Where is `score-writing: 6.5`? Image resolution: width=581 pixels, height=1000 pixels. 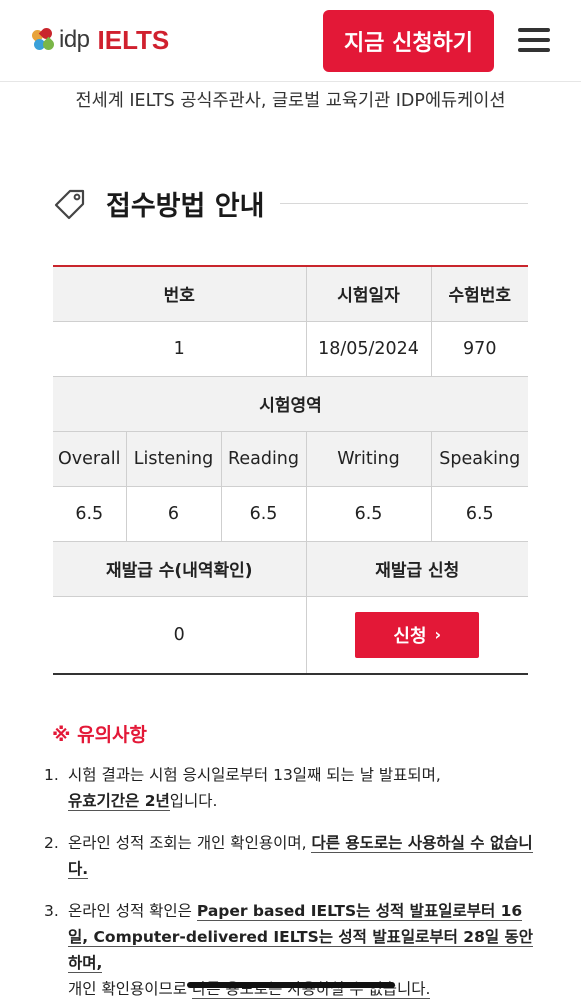
score-writing: 6.5 is located at coordinates (368, 513).